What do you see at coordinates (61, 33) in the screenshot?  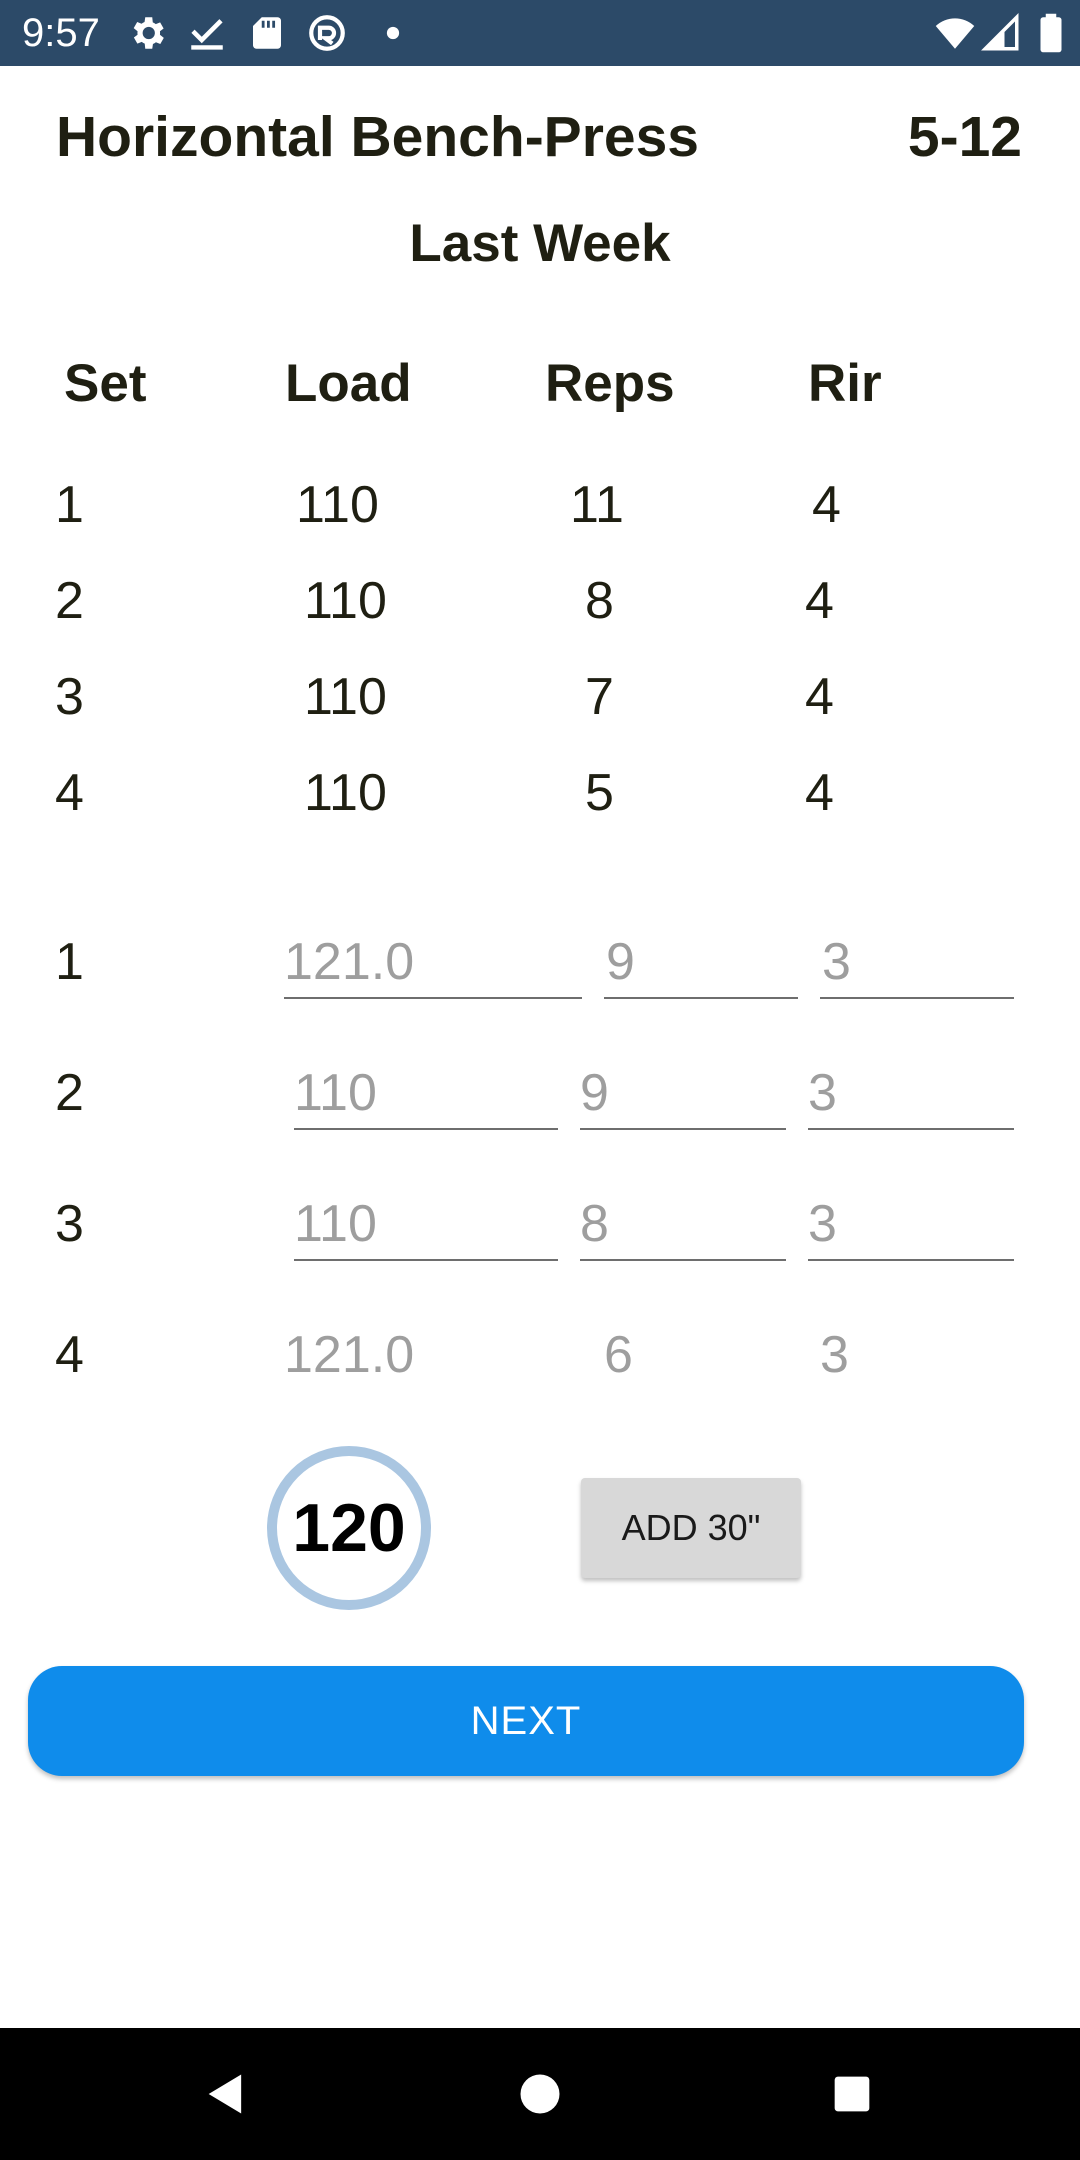 I see `status-time: 9:57` at bounding box center [61, 33].